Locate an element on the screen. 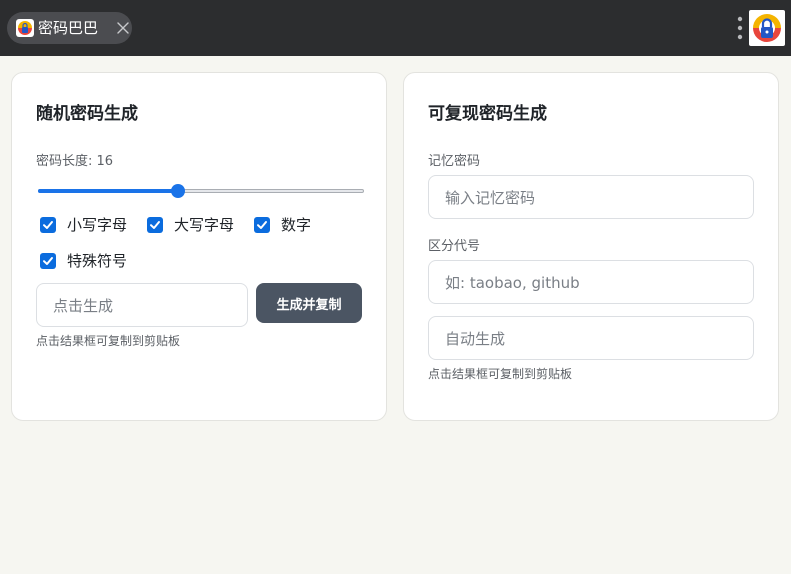  checkbox-symbols-label: 特殊符号 is located at coordinates (97, 261).